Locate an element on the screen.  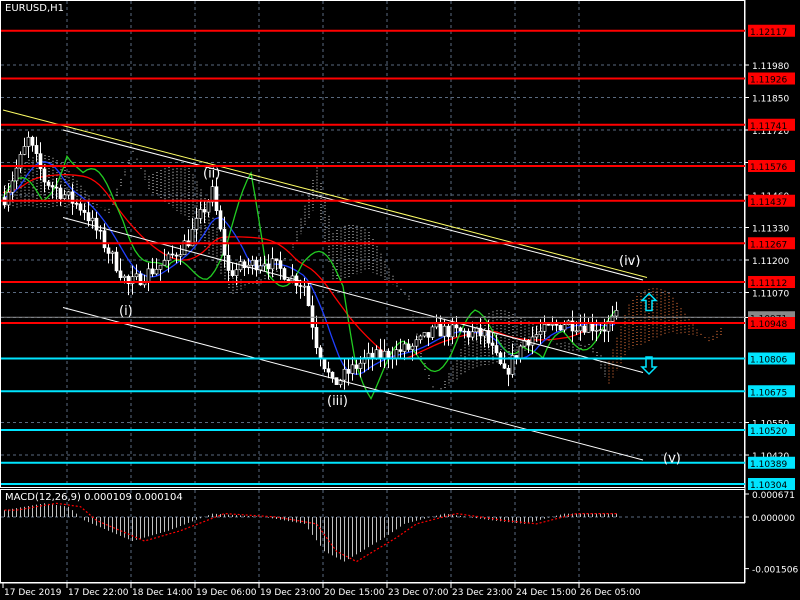
macd-title: MACD(12,26,9) 0.000109 0.000104 is located at coordinates (94, 497).